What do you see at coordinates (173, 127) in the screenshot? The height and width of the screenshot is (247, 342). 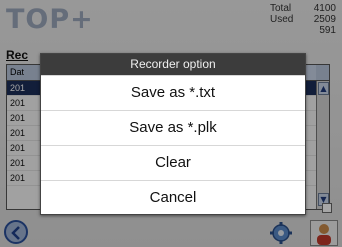 I see `save-plk-button: Save as *.plk` at bounding box center [173, 127].